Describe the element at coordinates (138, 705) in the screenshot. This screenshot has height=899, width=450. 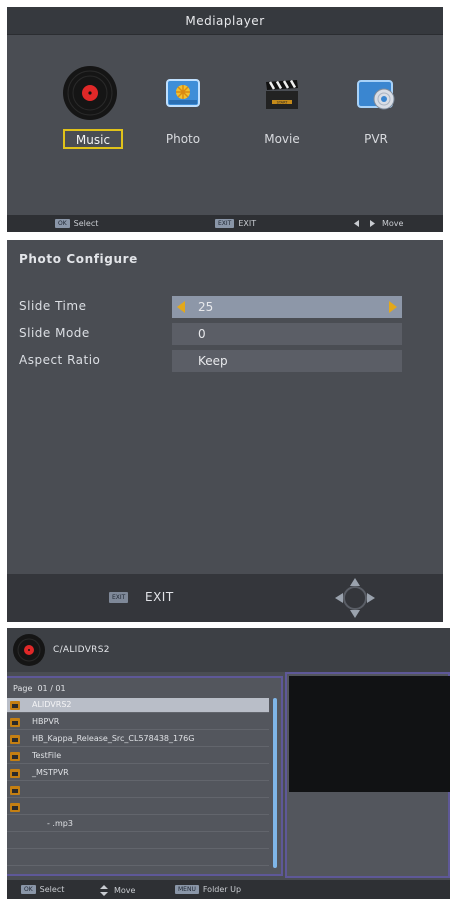
I see `list-item: ALIDVRS2` at that location.